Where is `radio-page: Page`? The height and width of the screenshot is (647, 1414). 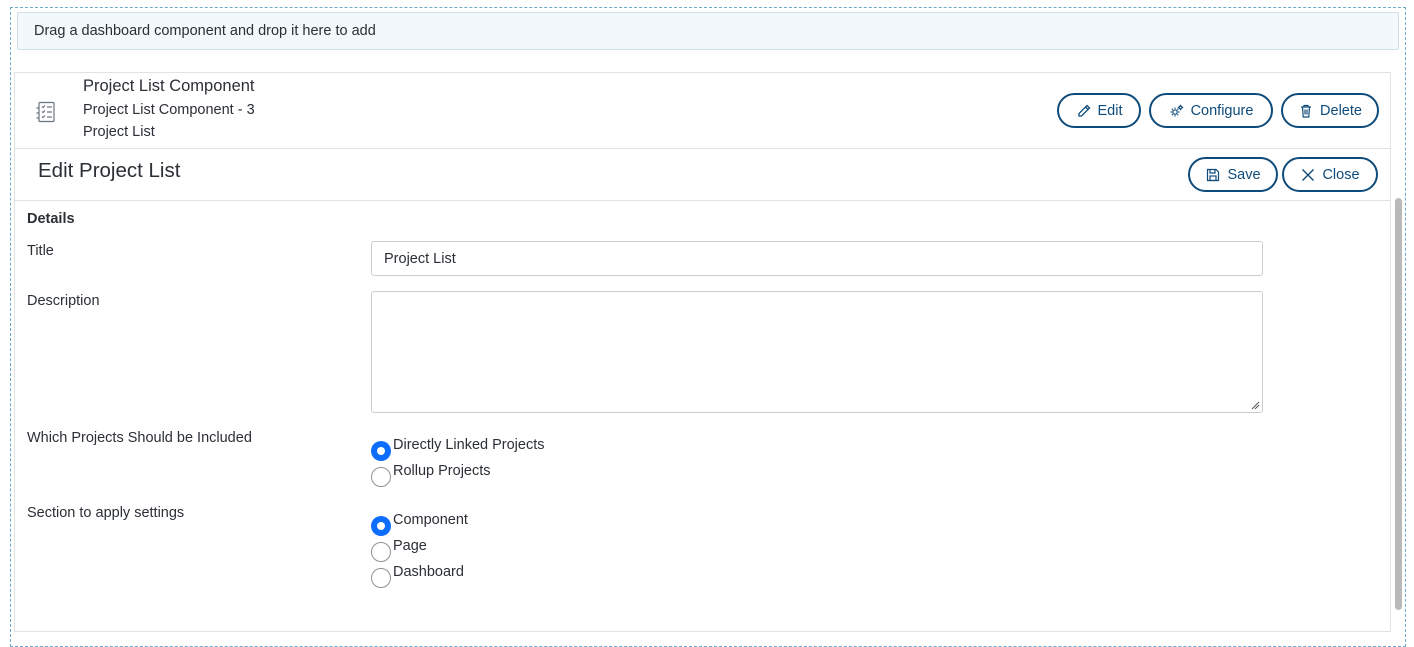 radio-page: Page is located at coordinates (399, 550).